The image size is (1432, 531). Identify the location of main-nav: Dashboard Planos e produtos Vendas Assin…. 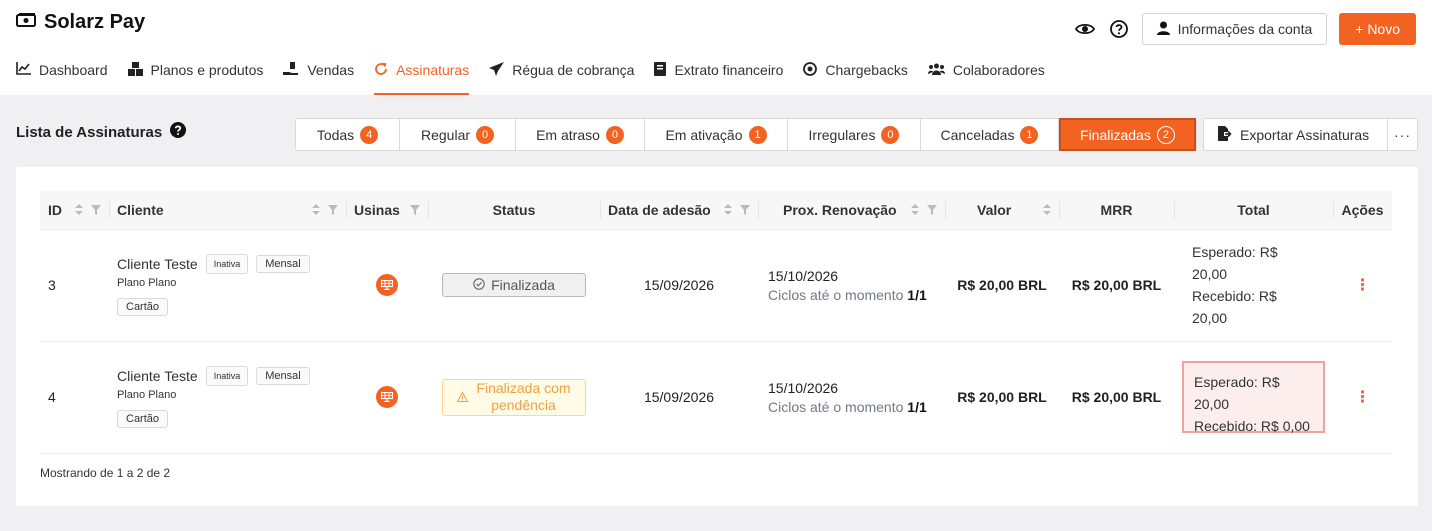
(540, 75).